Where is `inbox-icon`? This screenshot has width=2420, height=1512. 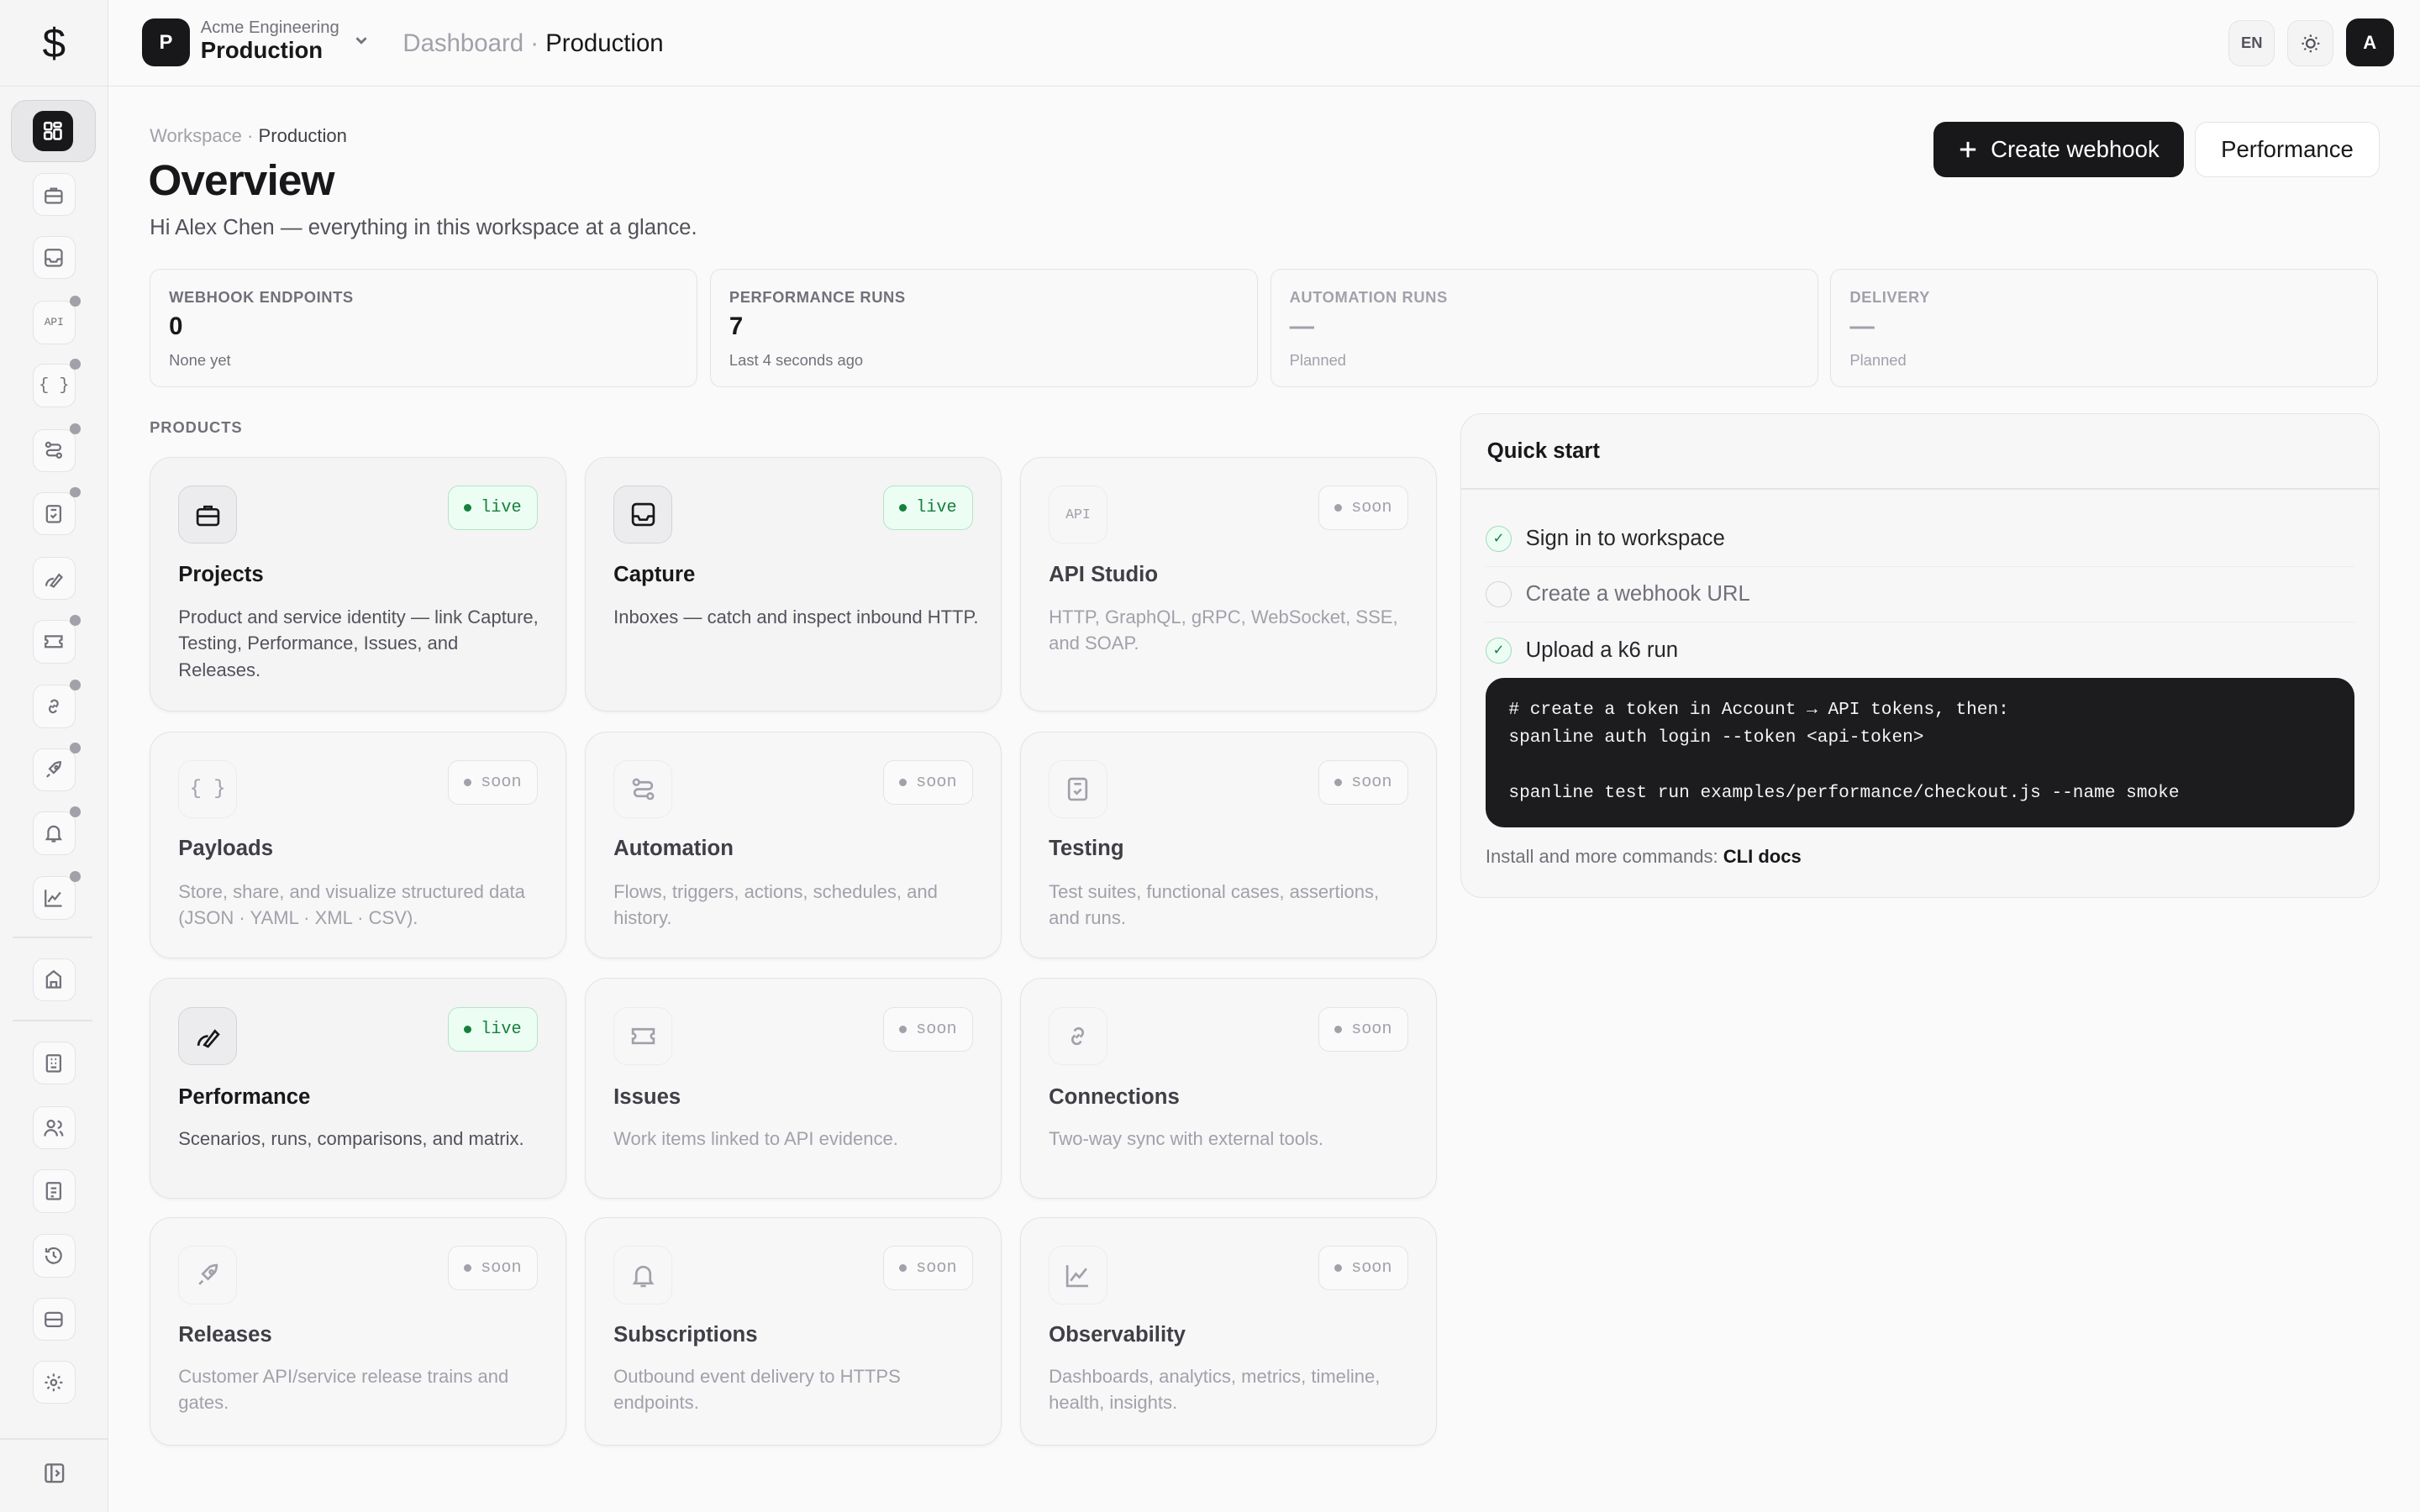 inbox-icon is located at coordinates (643, 514).